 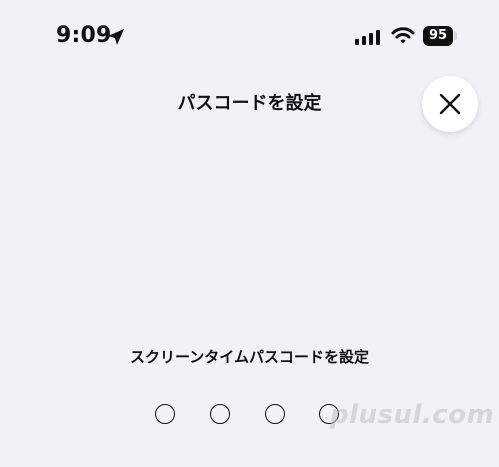 I want to click on close-icon, so click(x=450, y=104).